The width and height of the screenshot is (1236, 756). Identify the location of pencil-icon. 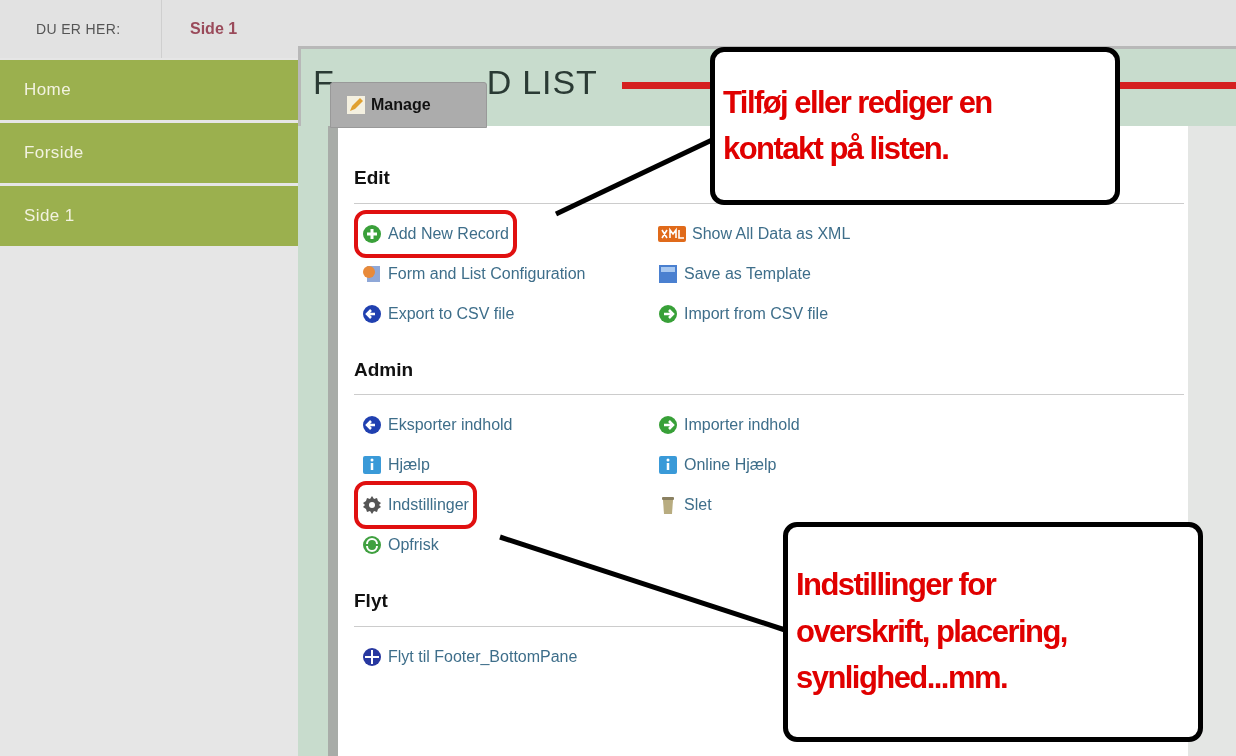
(356, 105).